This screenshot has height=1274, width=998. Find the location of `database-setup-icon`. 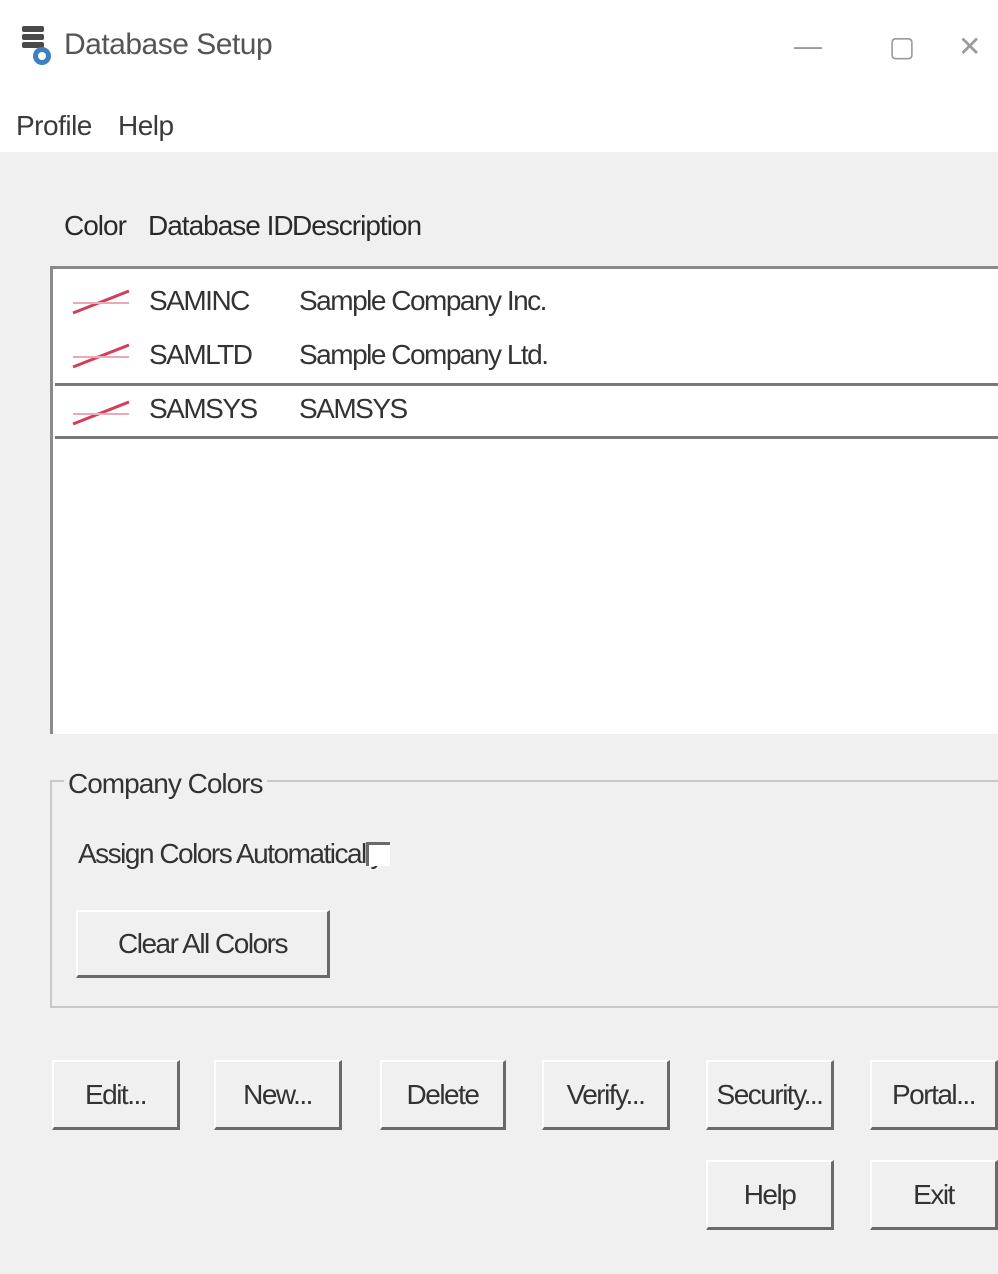

database-setup-icon is located at coordinates (36, 45).